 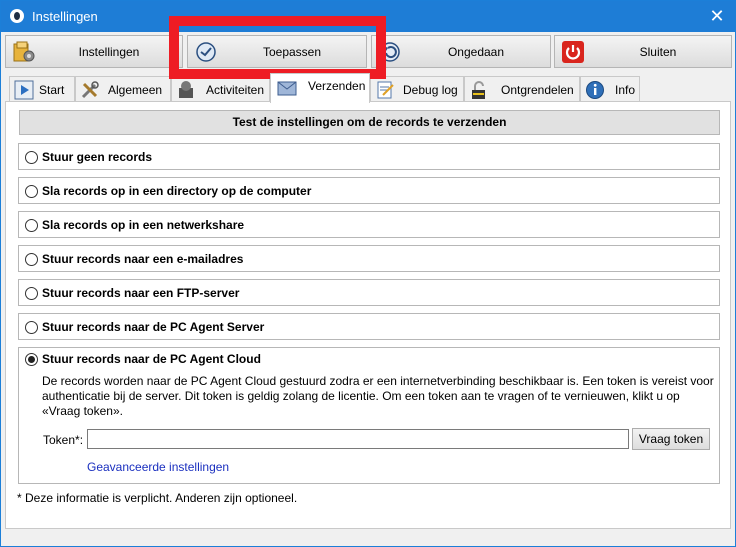 What do you see at coordinates (369, 326) in the screenshot?
I see `option-pc-agent-server: Stuur records naar de PC Agent Server` at bounding box center [369, 326].